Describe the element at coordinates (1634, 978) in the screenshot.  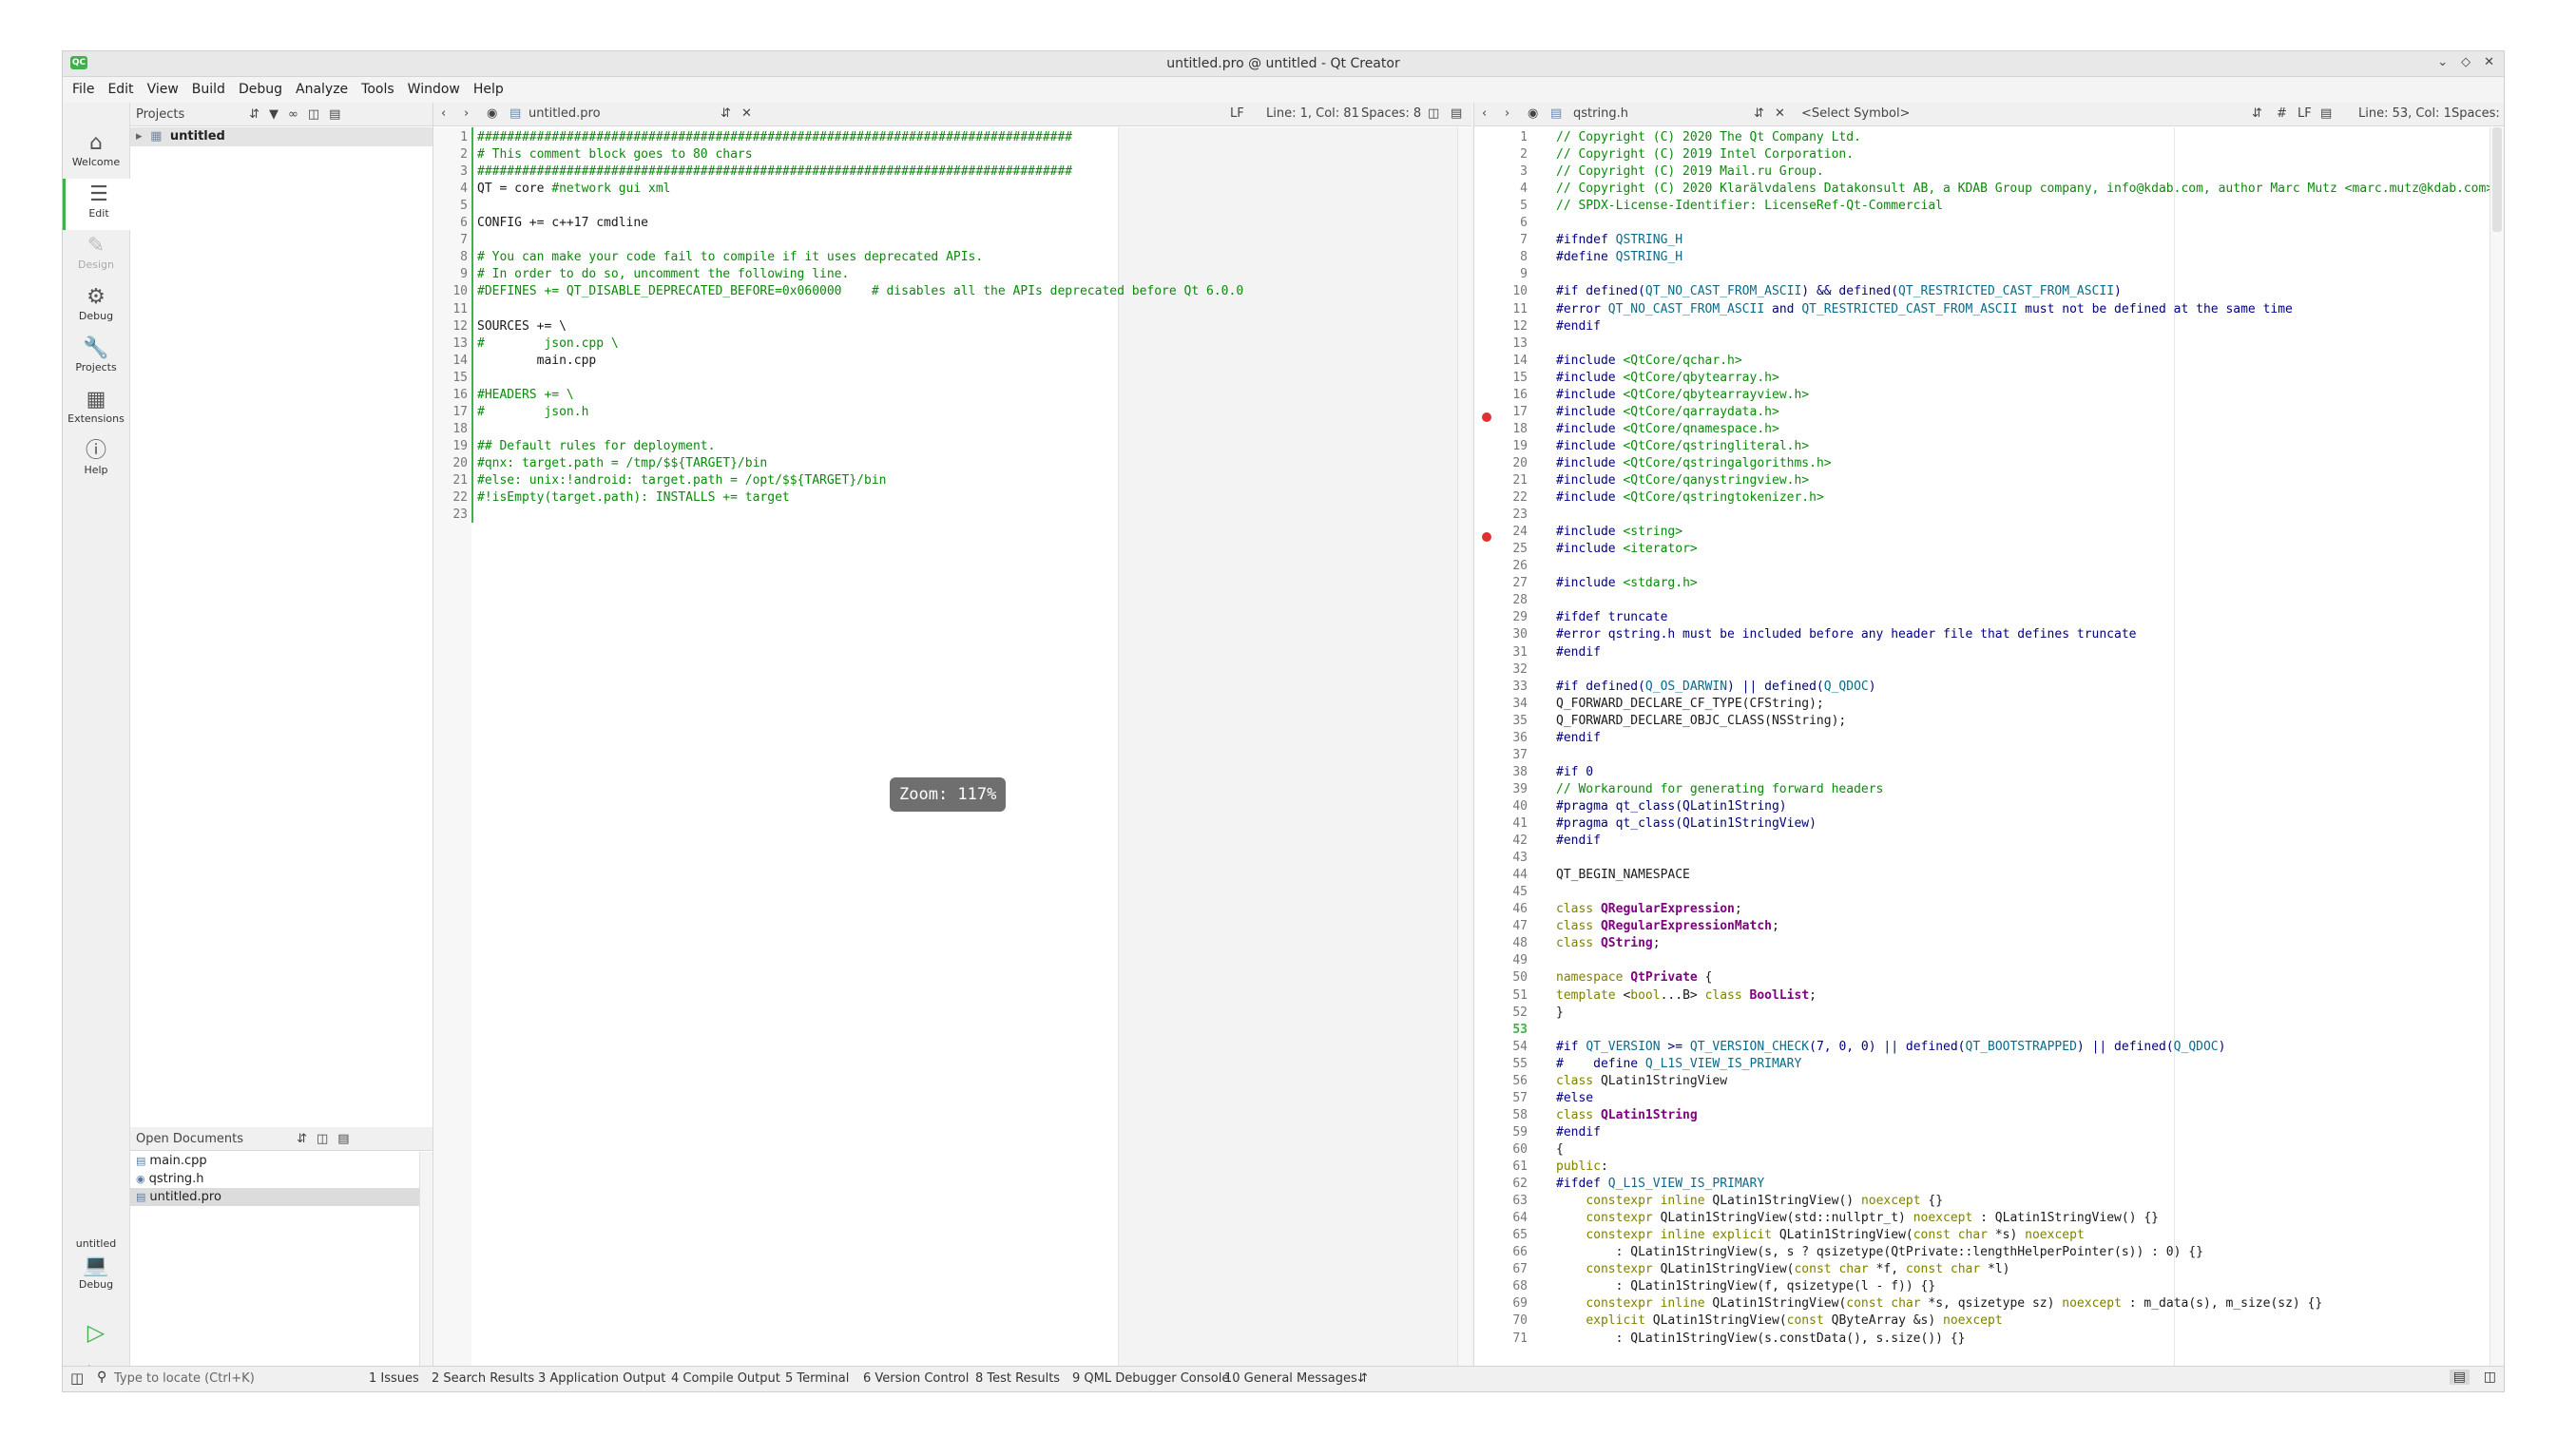
I see `code-line: namespace QtPrivate {` at that location.